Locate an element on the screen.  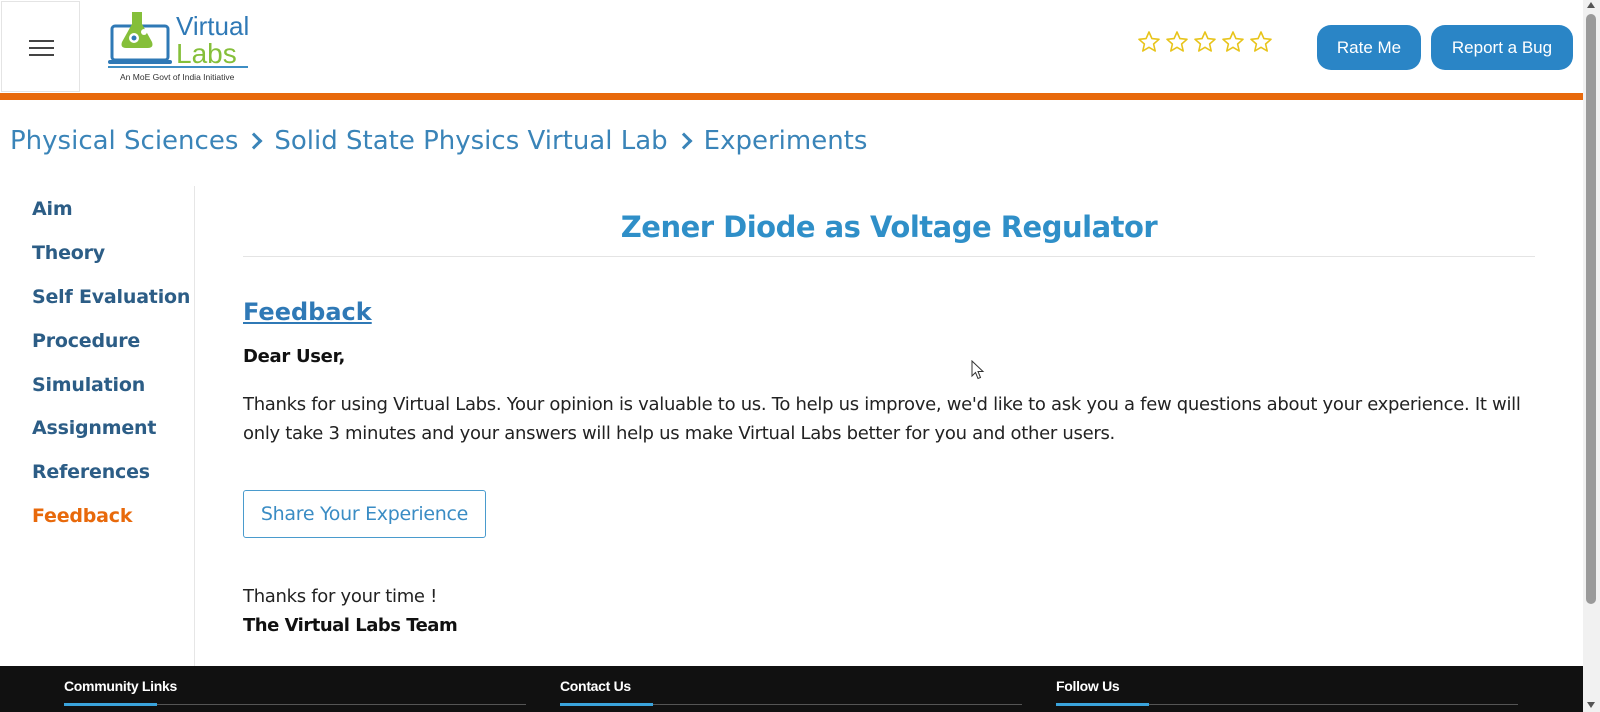
footer-heading: Follow Us is located at coordinates (1088, 686).